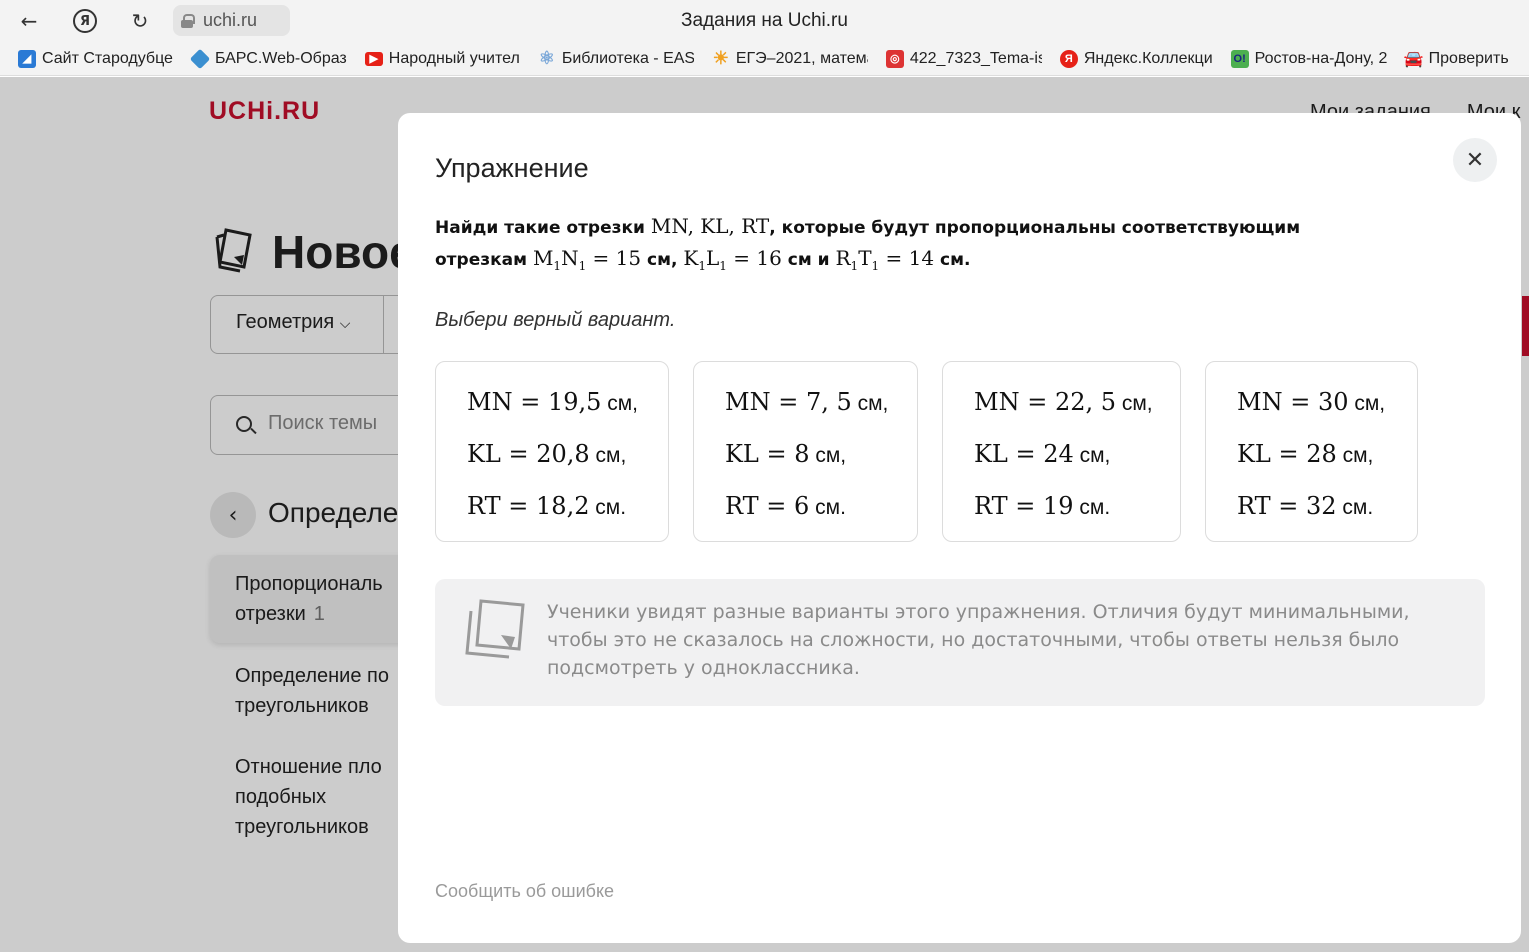 The height and width of the screenshot is (952, 1529). Describe the element at coordinates (95, 58) in the screenshot. I see `bookmark-0: ◢ Сайт Стародубце` at that location.